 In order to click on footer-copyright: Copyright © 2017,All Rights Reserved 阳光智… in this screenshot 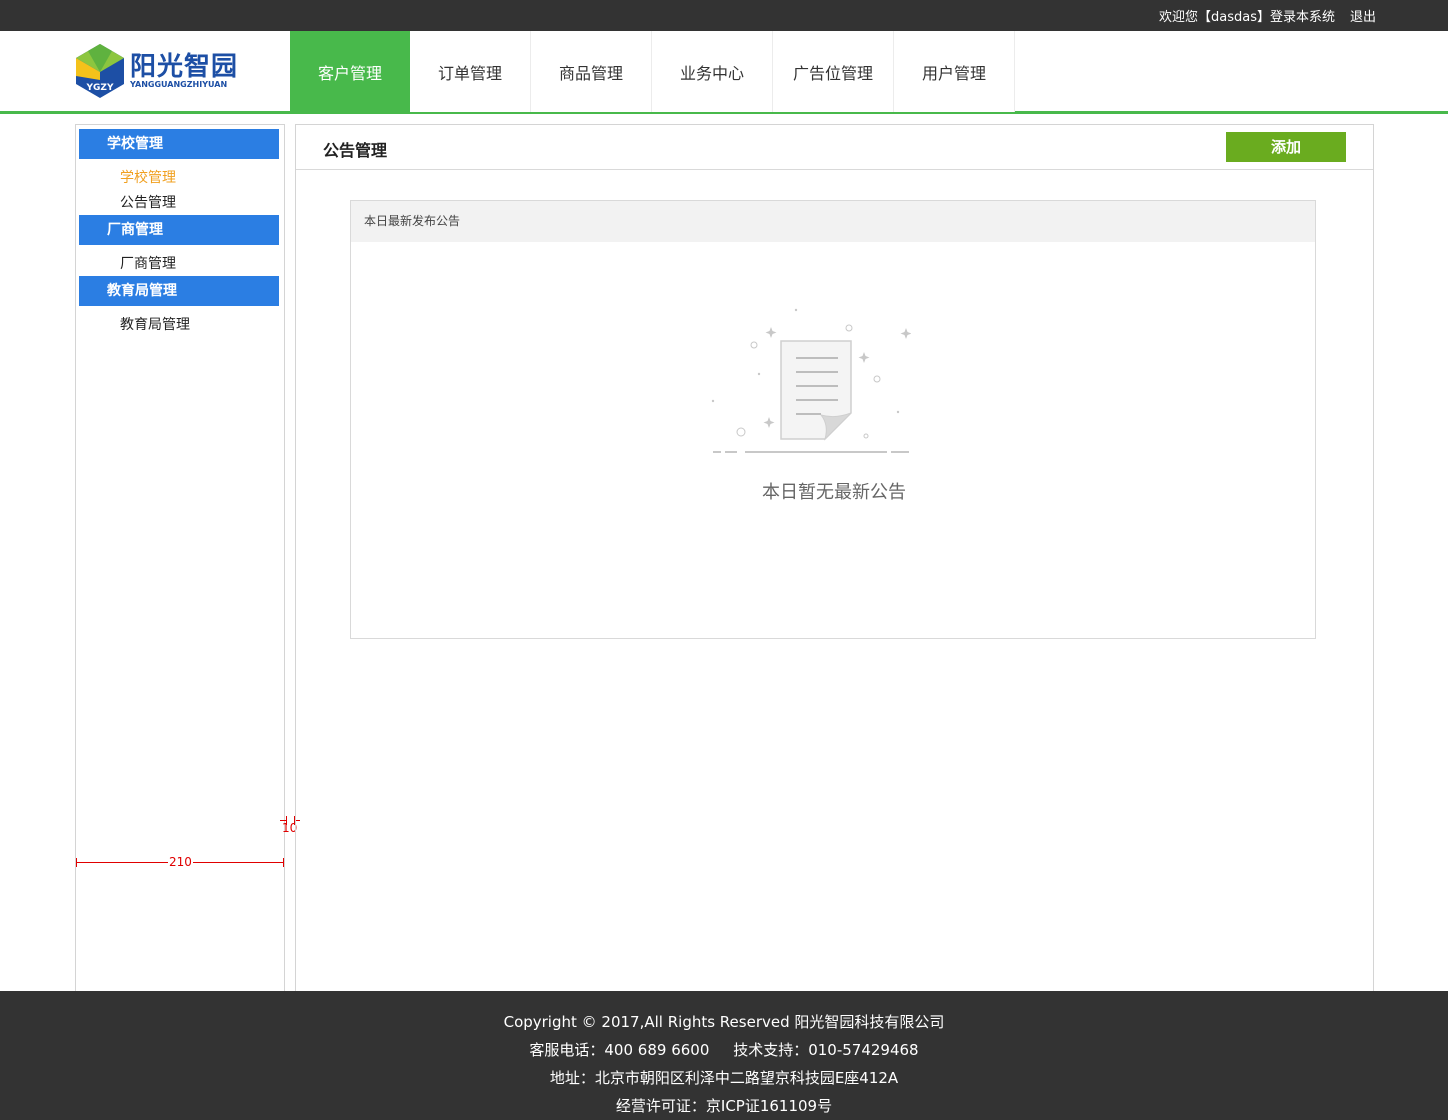, I will do `click(724, 1022)`.